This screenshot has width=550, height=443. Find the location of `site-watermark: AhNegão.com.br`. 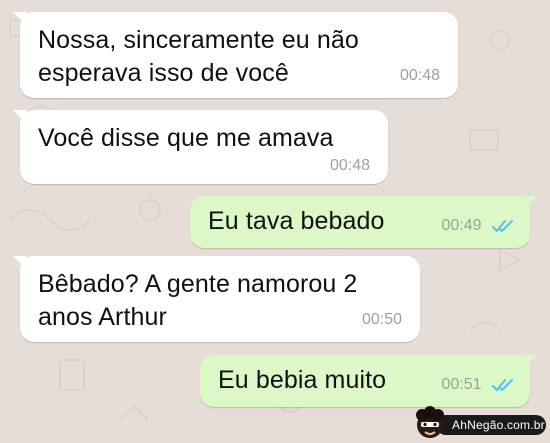

site-watermark: AhNegão.com.br is located at coordinates (480, 423).